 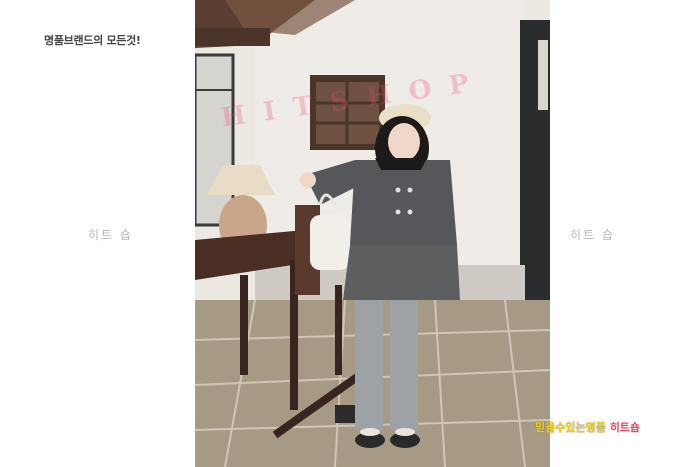 I want to click on side-watermark-left: 히트 숍, so click(x=110, y=235).